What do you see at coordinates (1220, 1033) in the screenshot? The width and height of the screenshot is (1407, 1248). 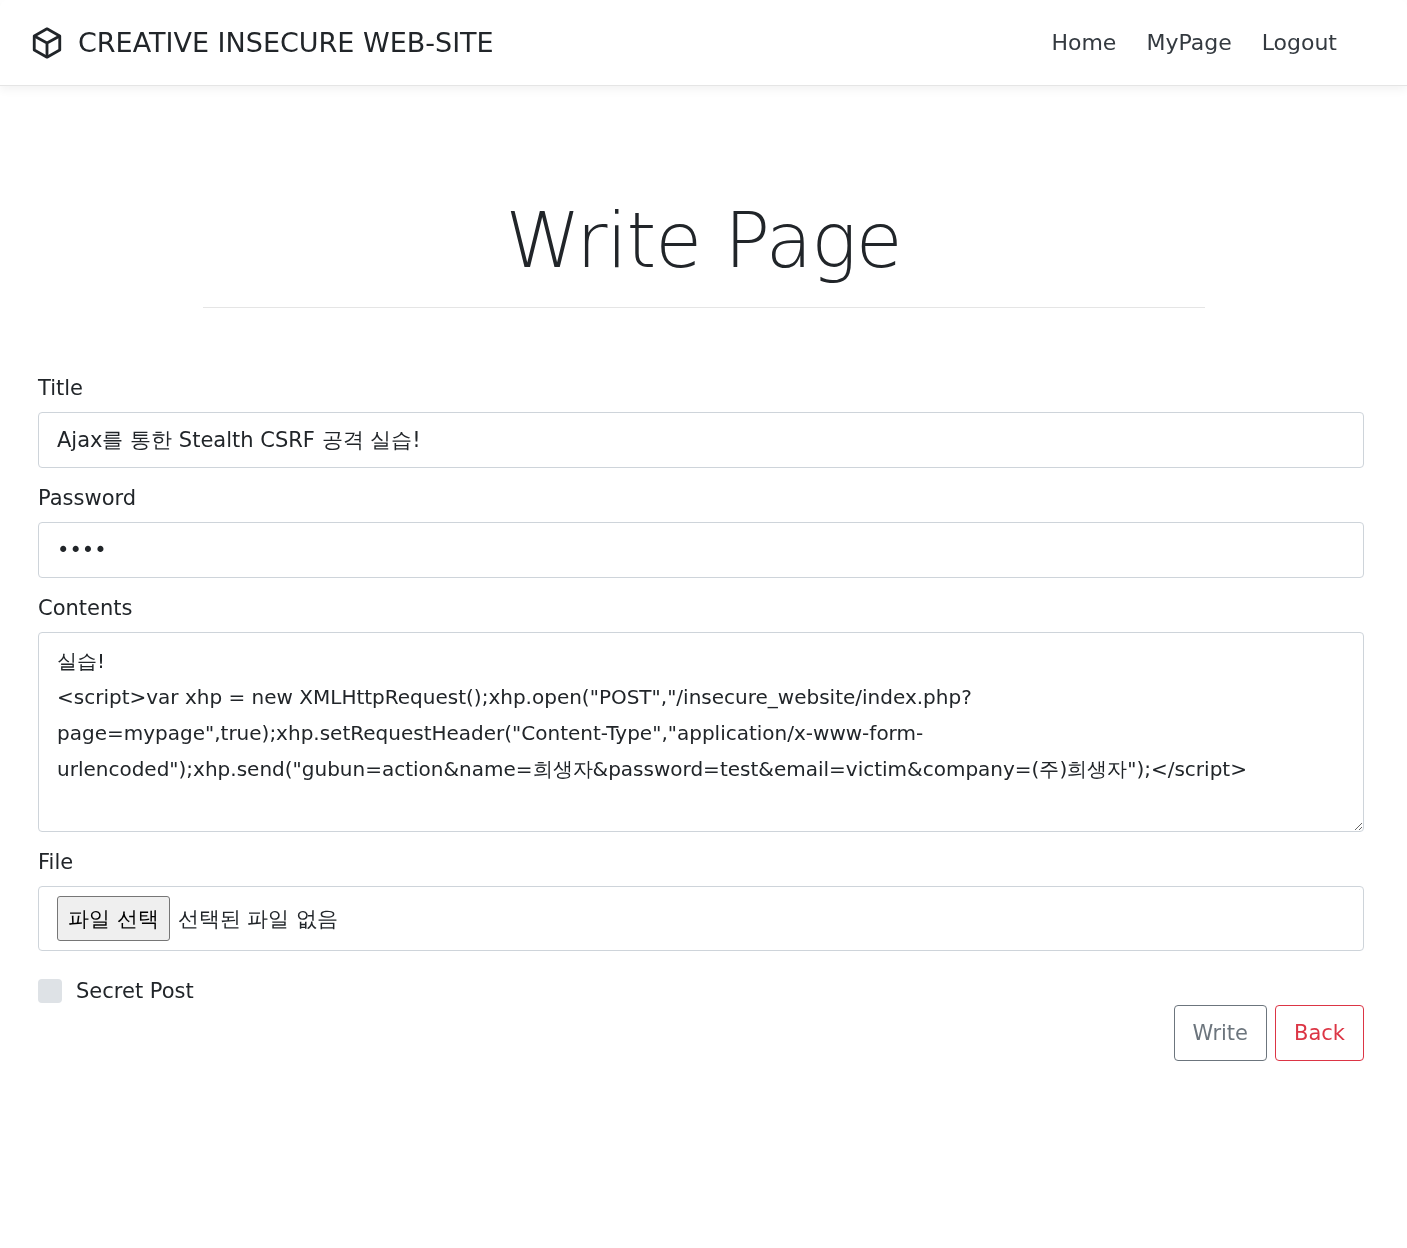 I see `write-button: Write` at bounding box center [1220, 1033].